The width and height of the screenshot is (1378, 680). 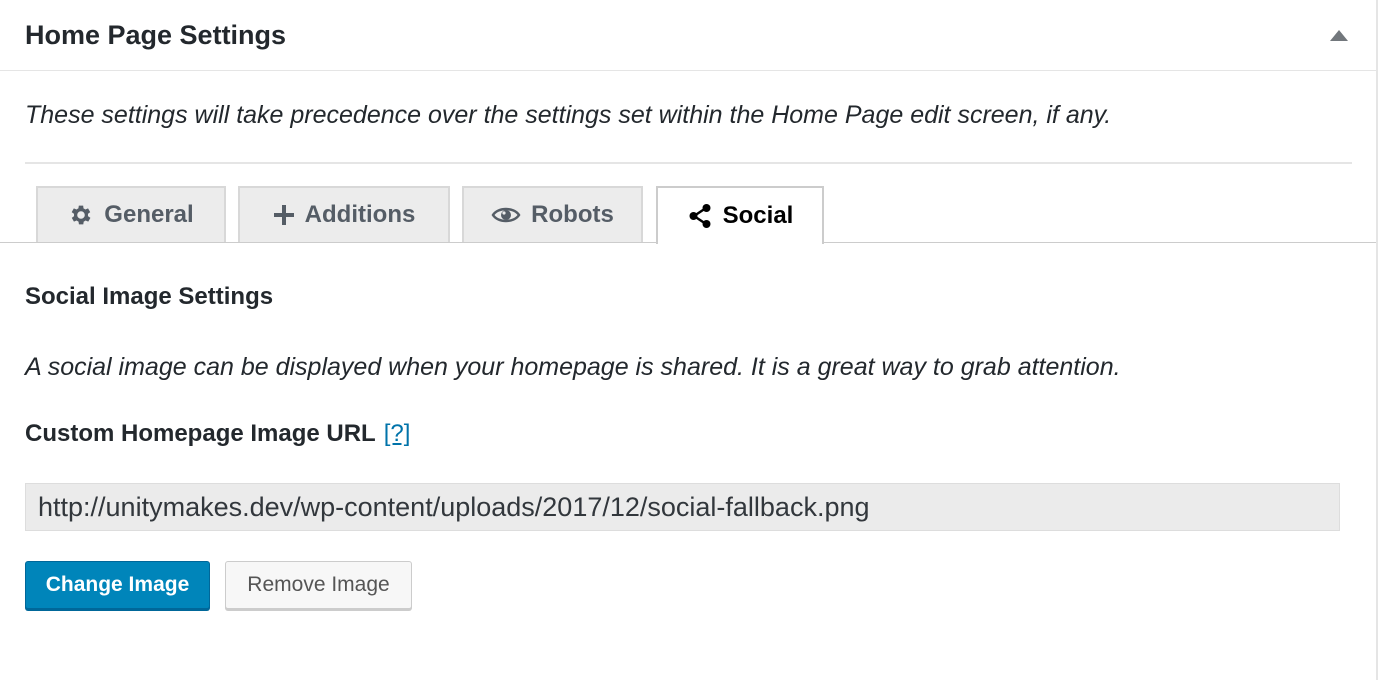 I want to click on tab-robots: Robots, so click(x=552, y=214).